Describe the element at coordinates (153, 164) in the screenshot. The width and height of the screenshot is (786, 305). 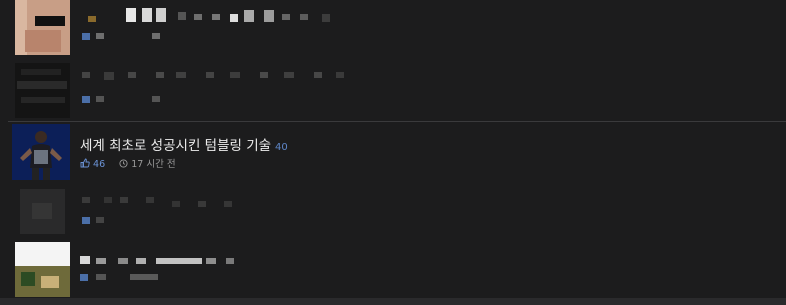
I see `time-ago: 17 시간 전` at that location.